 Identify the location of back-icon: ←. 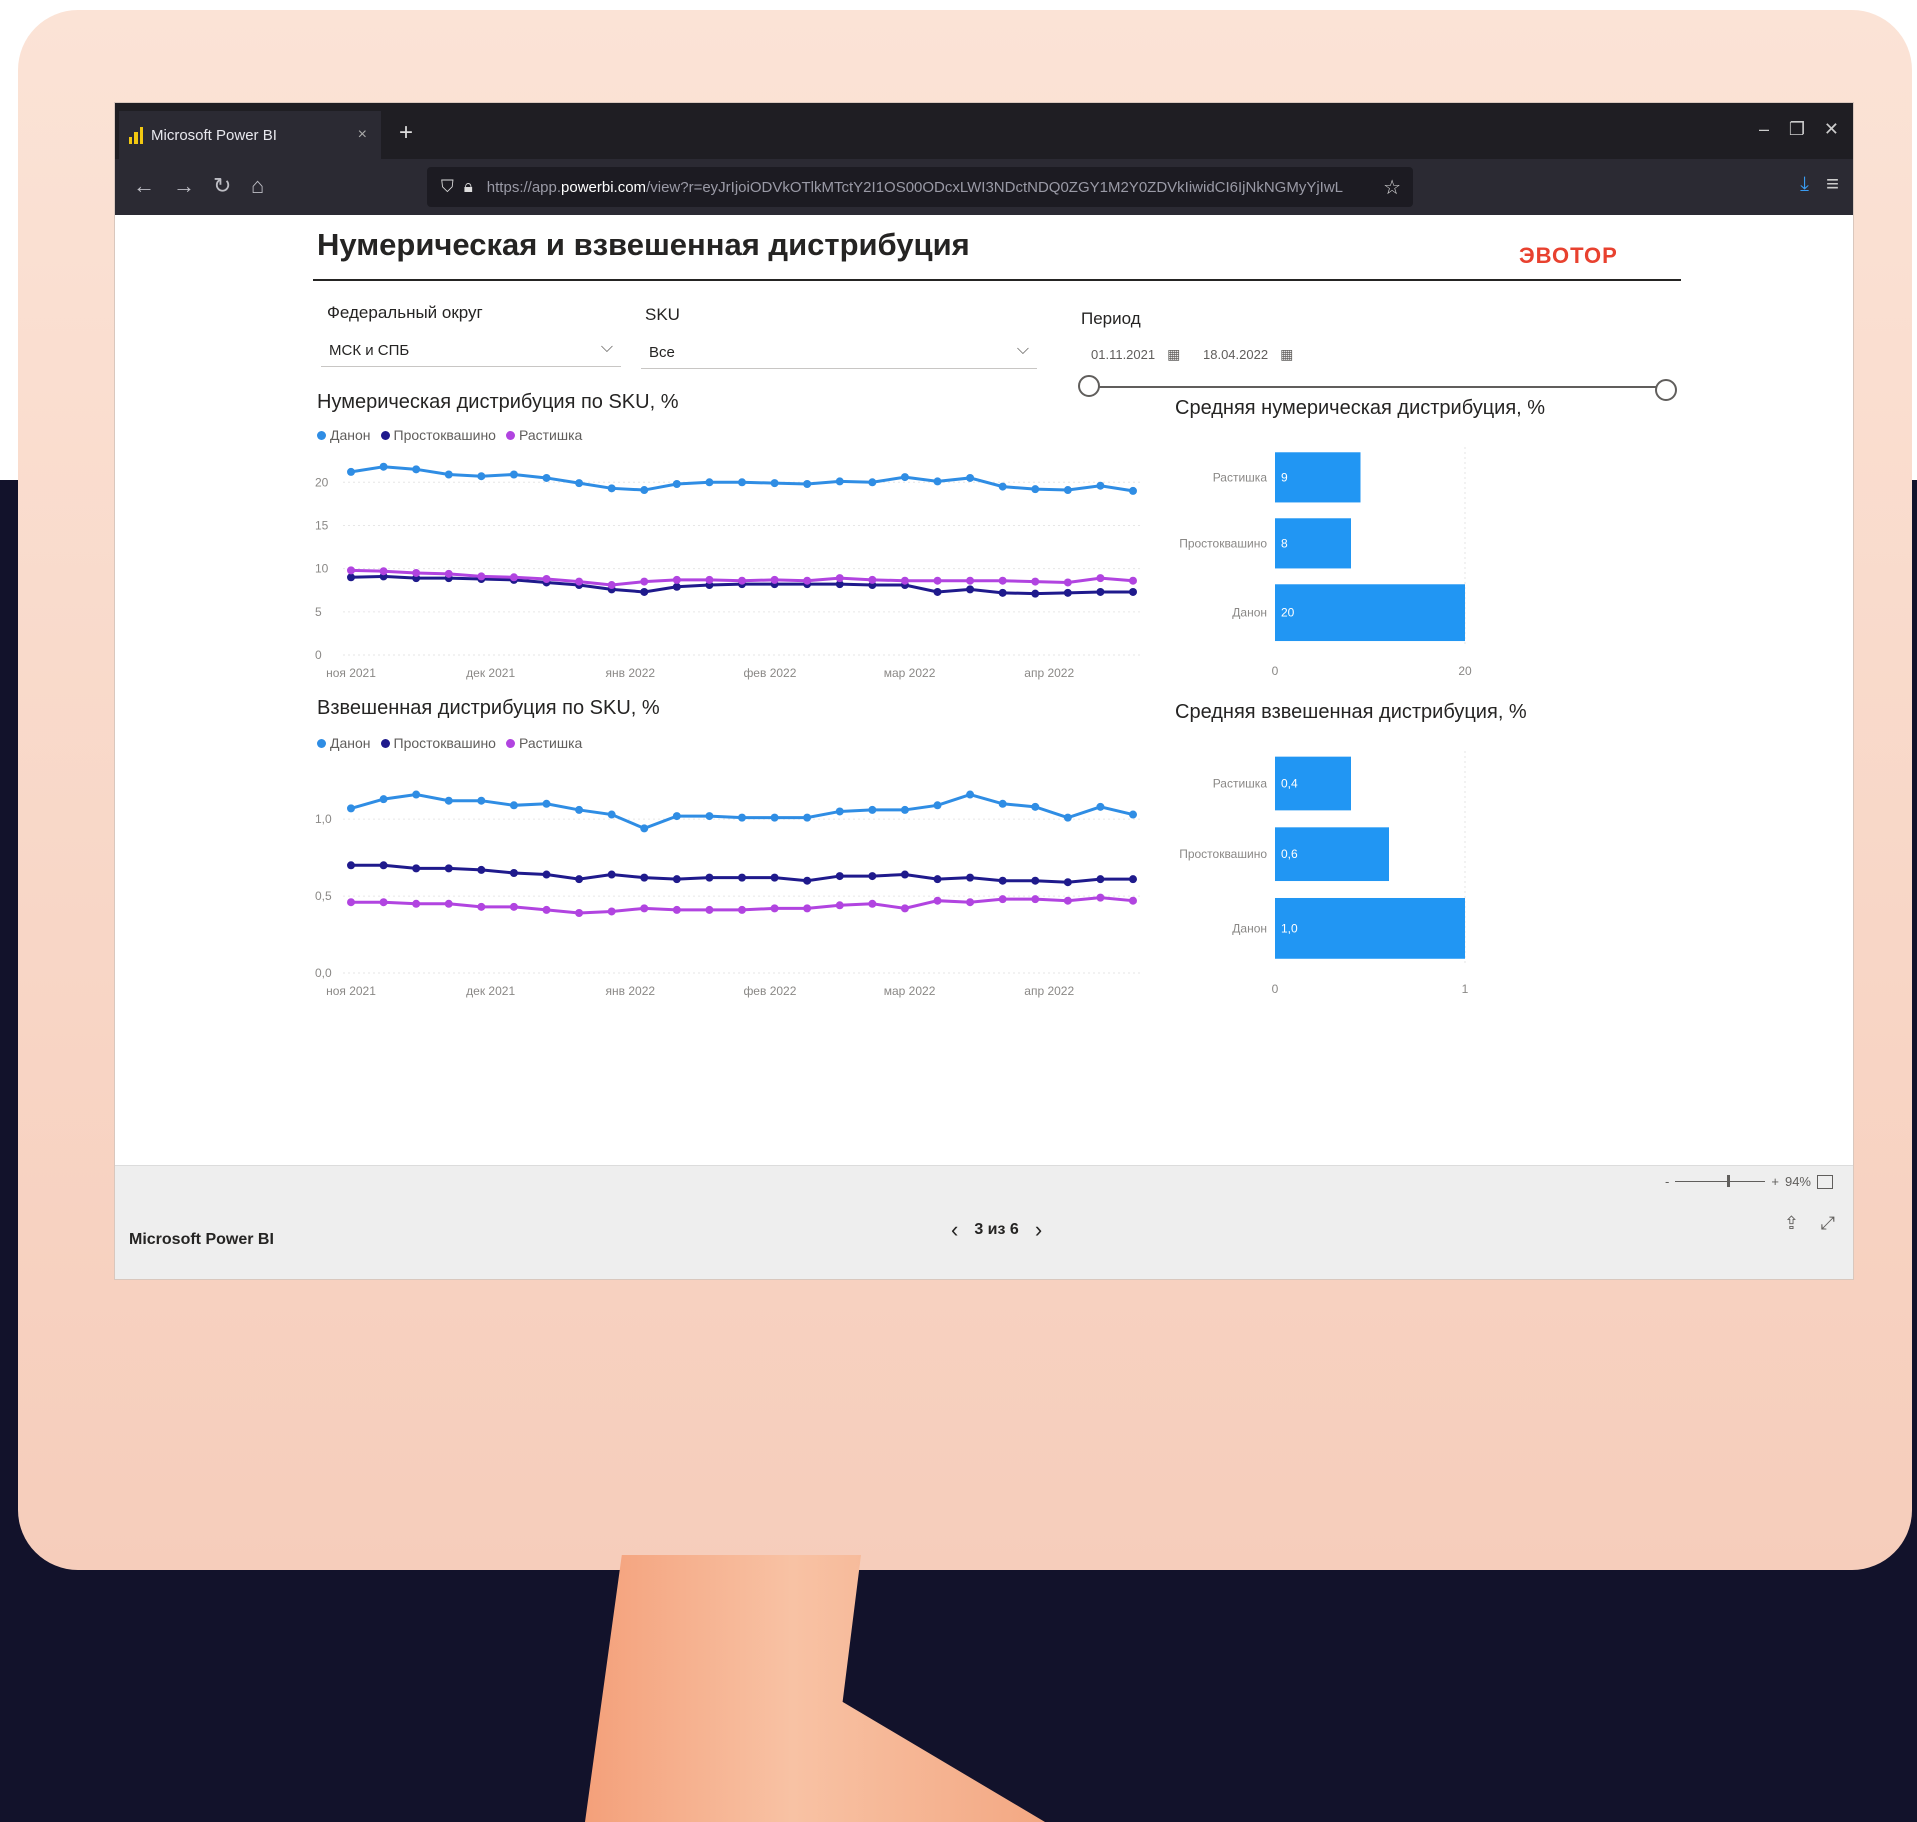
(144, 186).